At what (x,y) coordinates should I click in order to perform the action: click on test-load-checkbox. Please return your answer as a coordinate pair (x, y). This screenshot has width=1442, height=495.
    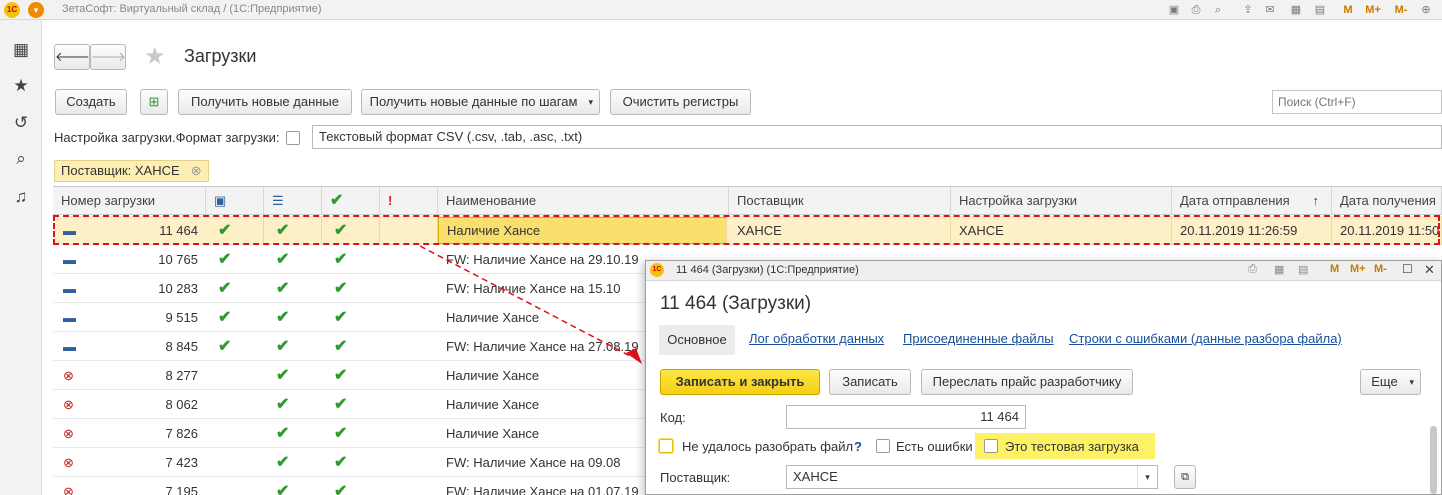
    Looking at the image, I should click on (991, 446).